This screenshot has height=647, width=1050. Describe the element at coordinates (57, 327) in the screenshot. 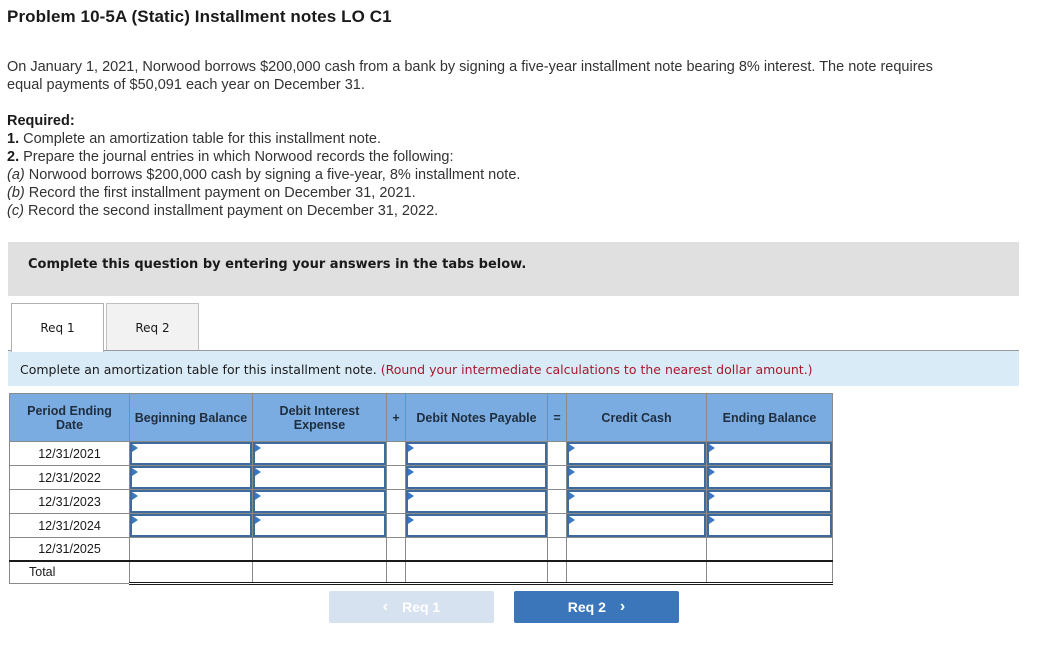

I see `tab-req-1: Req 1` at that location.